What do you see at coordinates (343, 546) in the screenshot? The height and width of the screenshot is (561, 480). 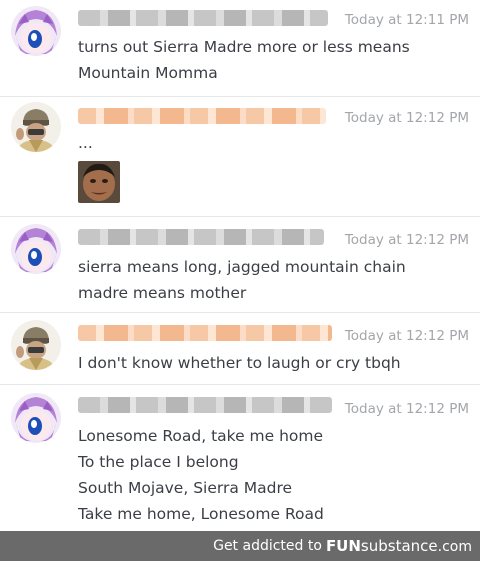 I see `brand-fun: FUN` at bounding box center [343, 546].